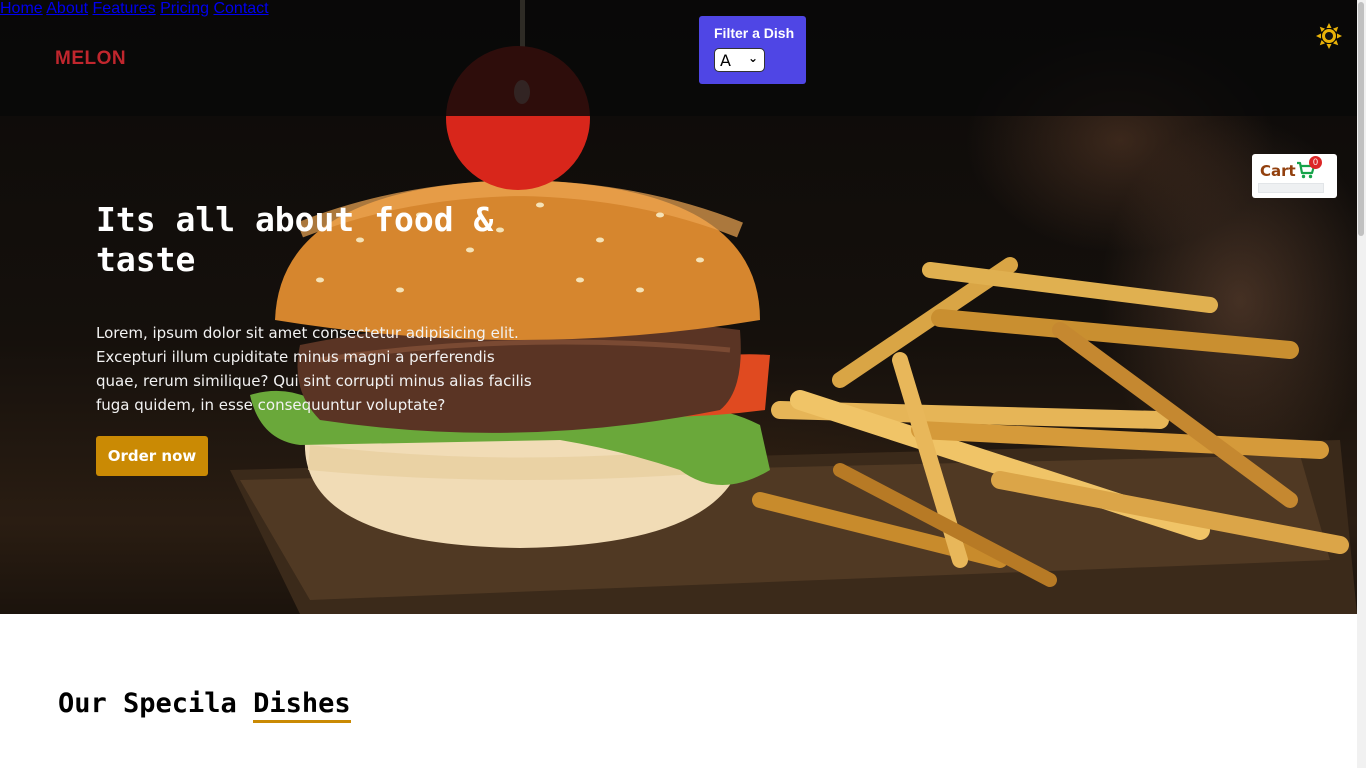 The image size is (1366, 768). I want to click on order-now-button: Order now, so click(152, 456).